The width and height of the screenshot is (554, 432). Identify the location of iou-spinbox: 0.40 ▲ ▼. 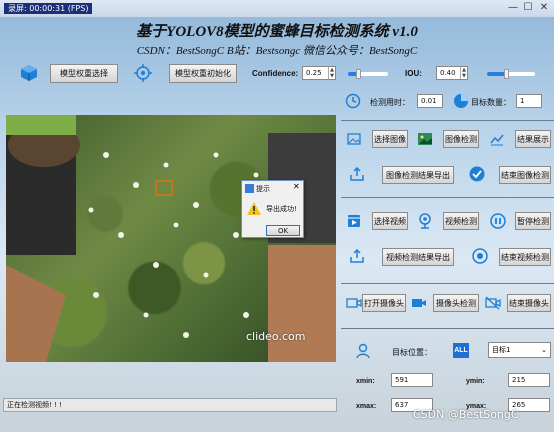
(452, 73).